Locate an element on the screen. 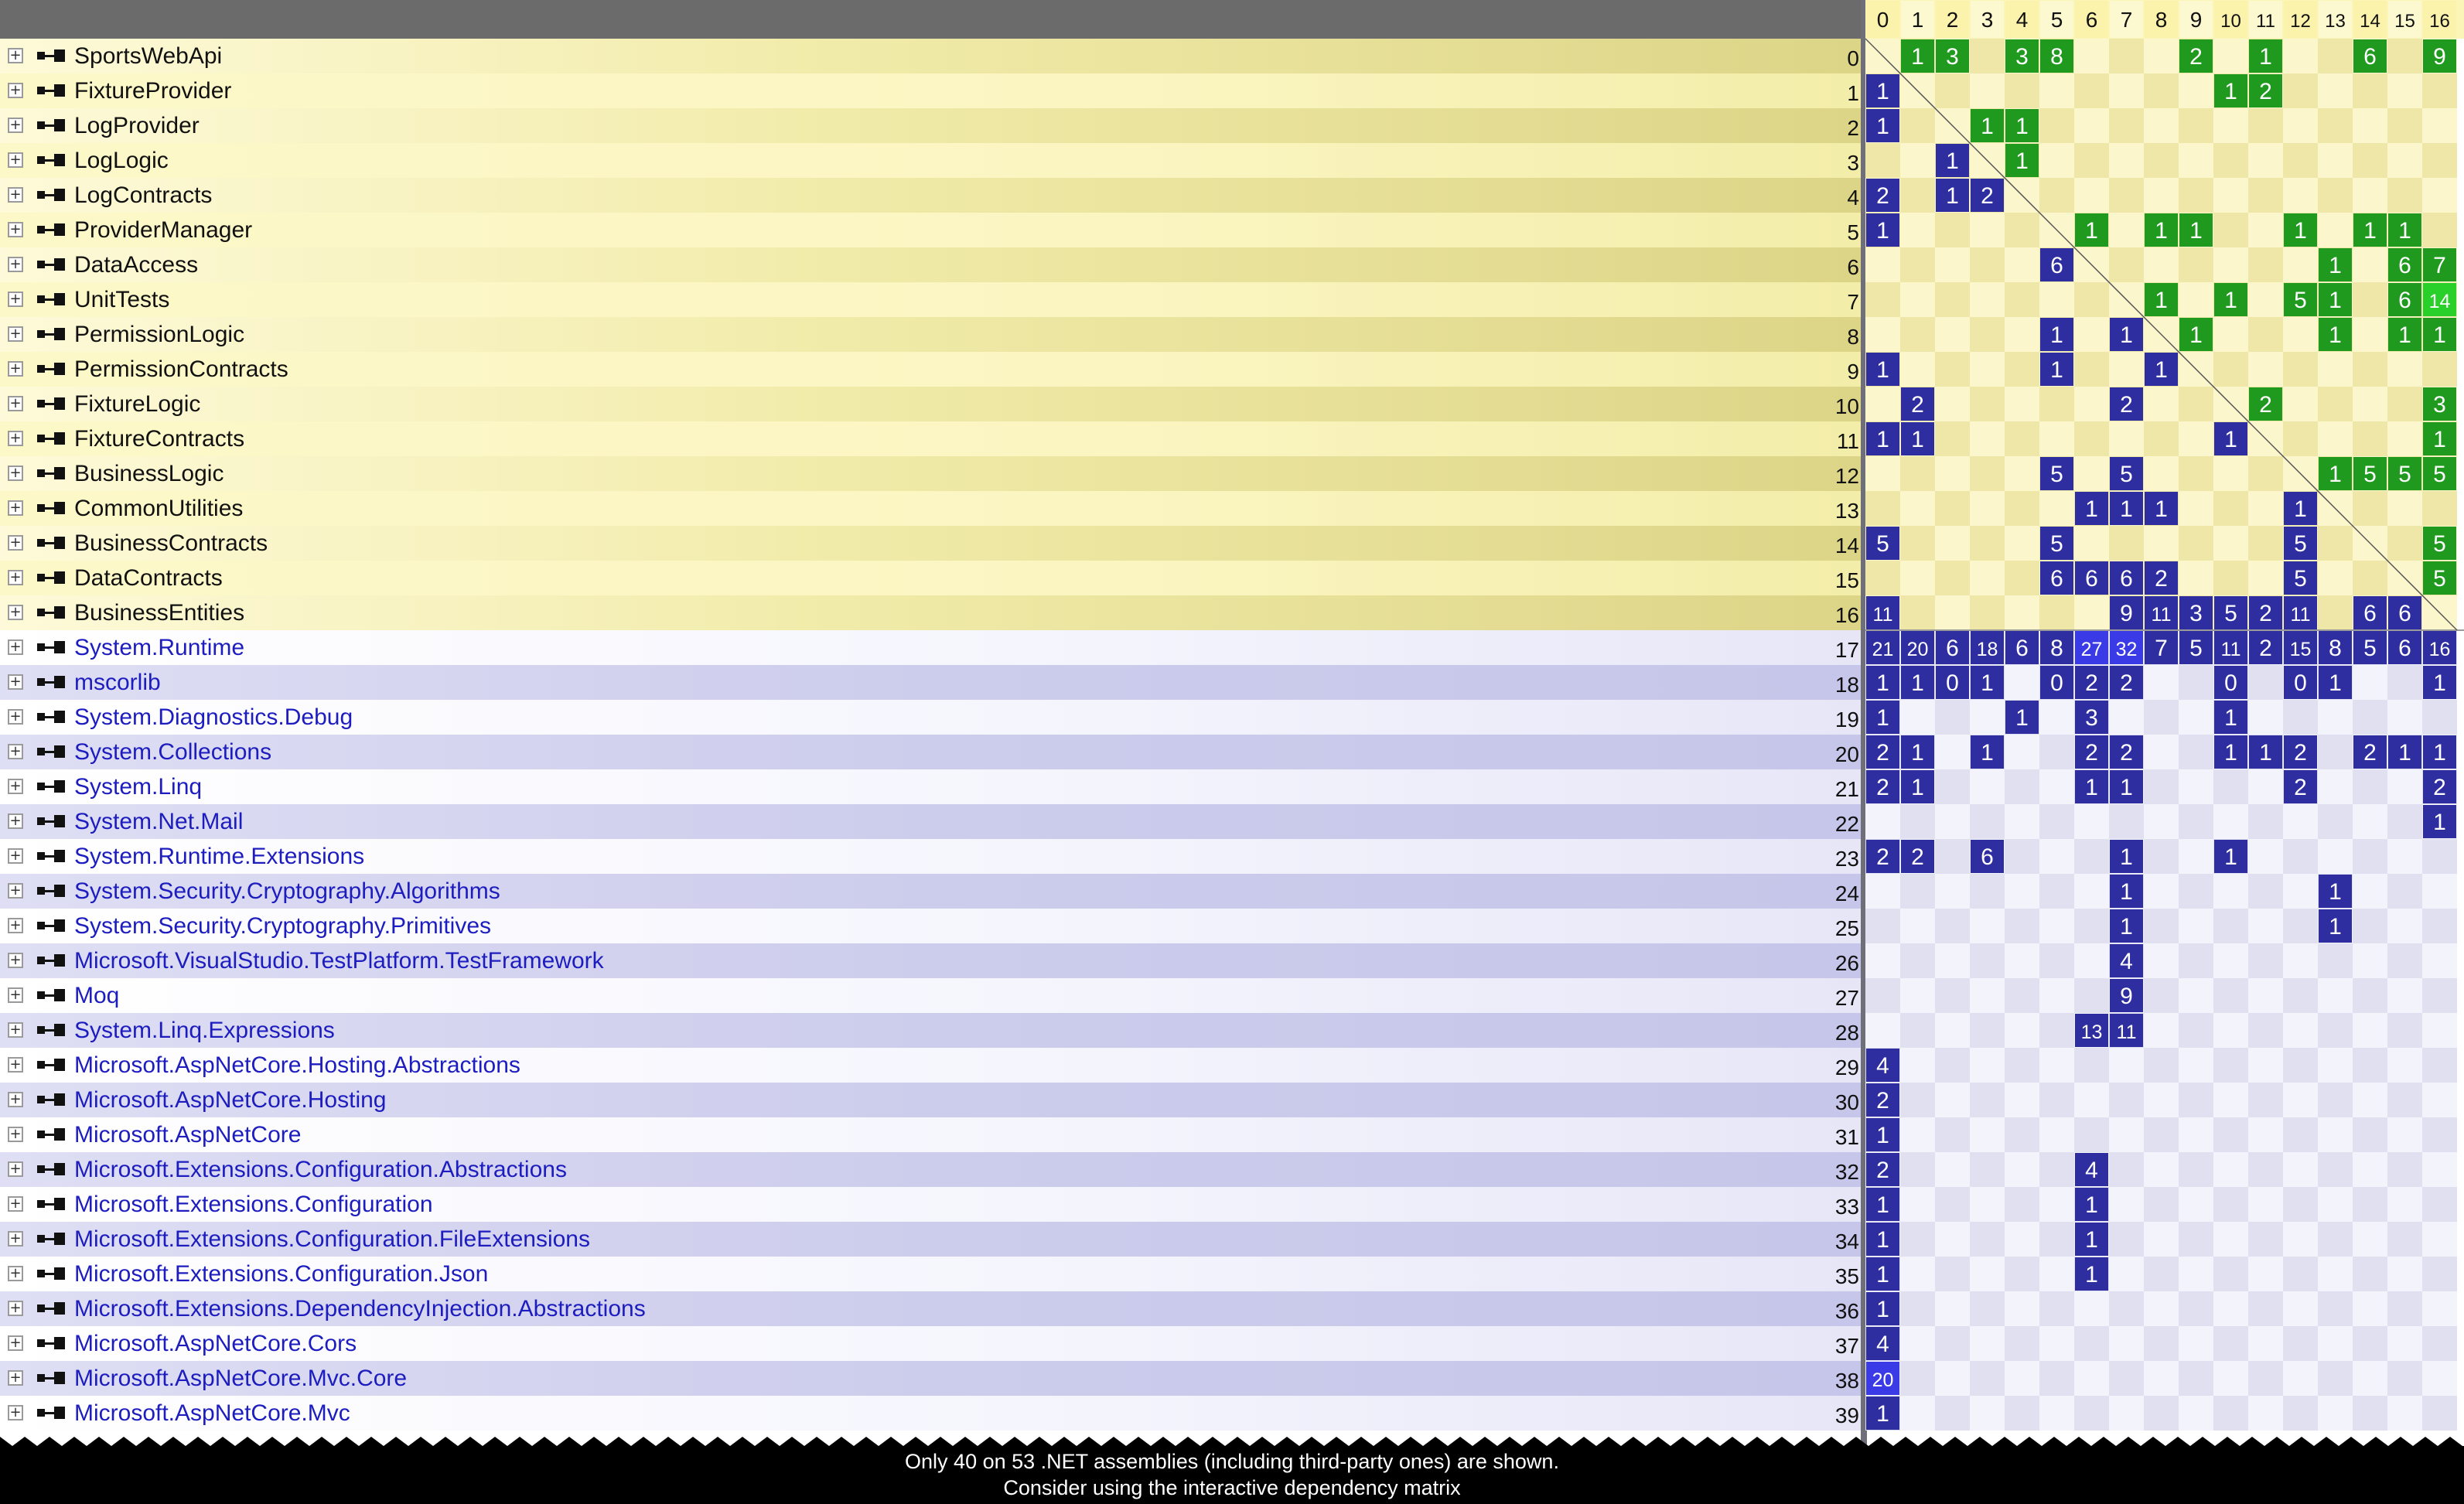 The height and width of the screenshot is (1504, 2464). assembly-name: PermissionLogic is located at coordinates (159, 335).